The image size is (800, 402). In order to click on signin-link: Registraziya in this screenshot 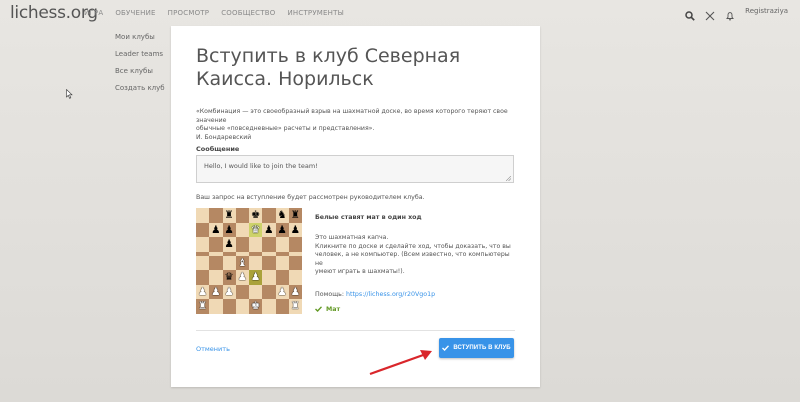, I will do `click(766, 11)`.